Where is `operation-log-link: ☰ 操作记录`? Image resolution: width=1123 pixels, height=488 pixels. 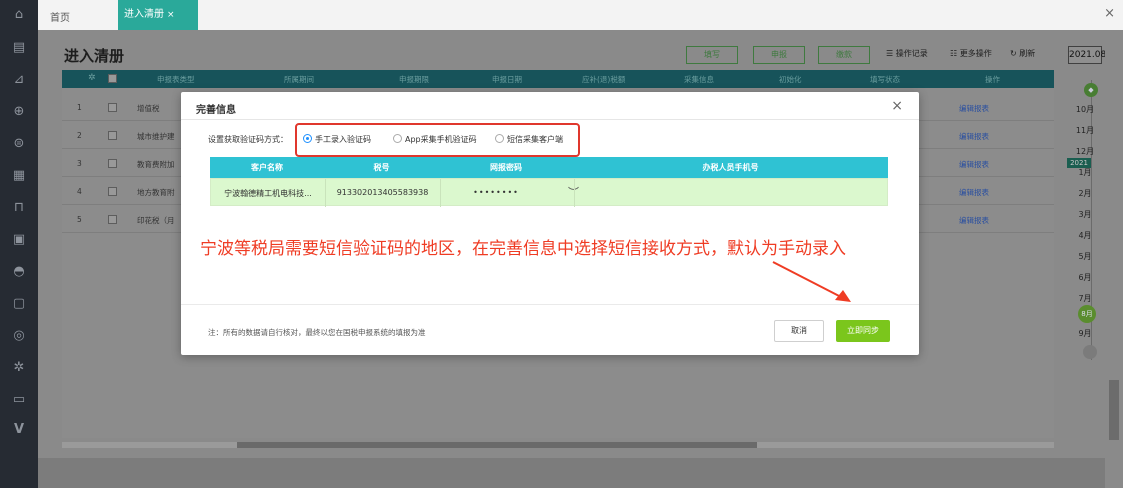 operation-log-link: ☰ 操作记录 is located at coordinates (907, 53).